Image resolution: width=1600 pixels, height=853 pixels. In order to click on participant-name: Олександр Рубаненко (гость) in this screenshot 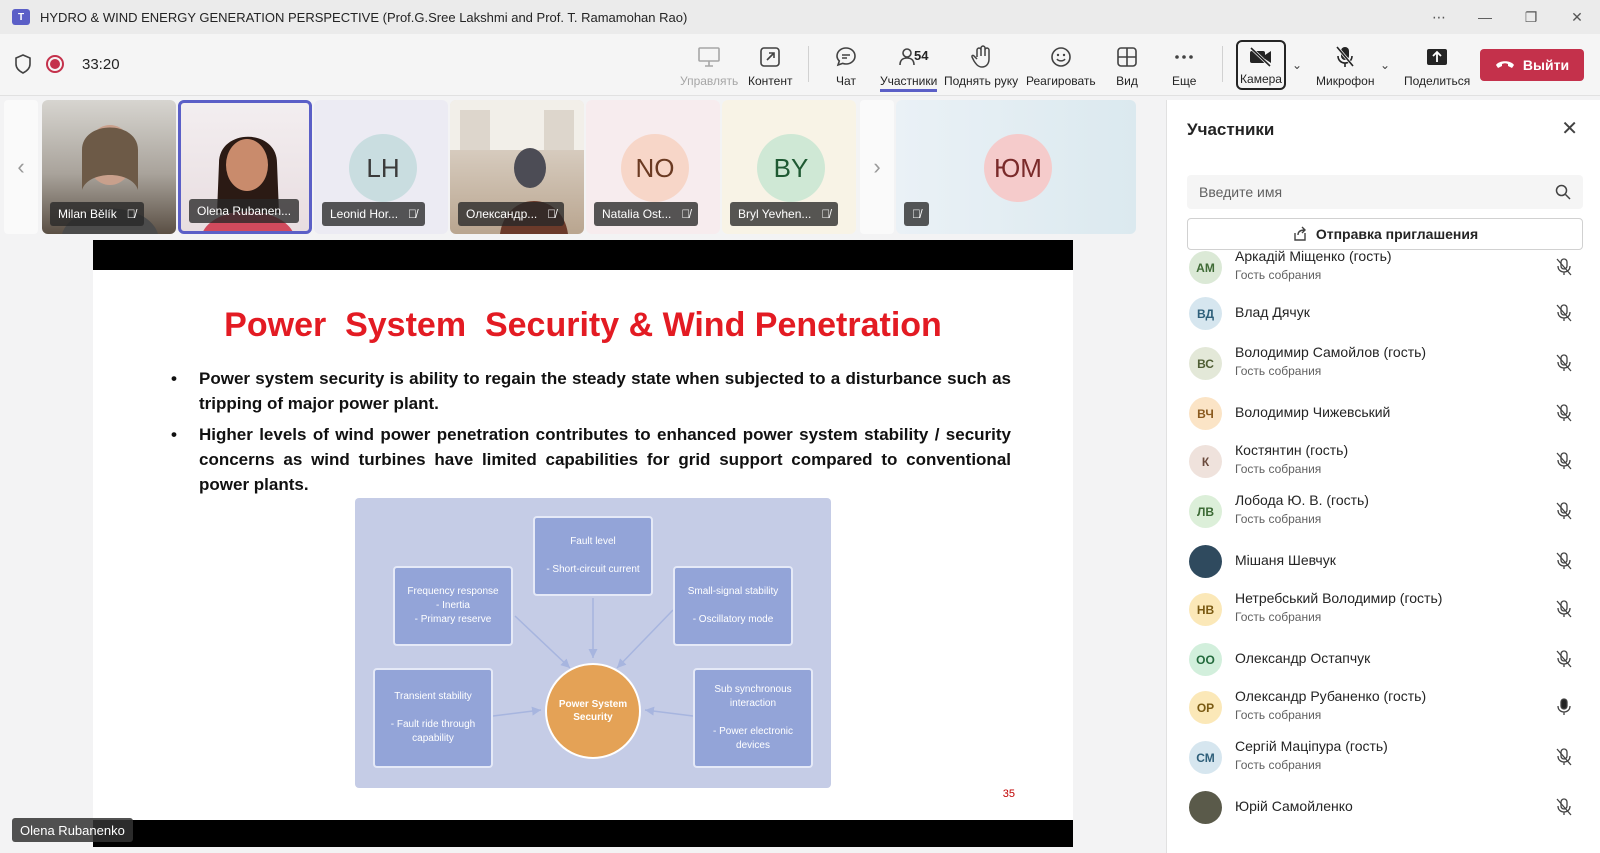, I will do `click(1331, 696)`.